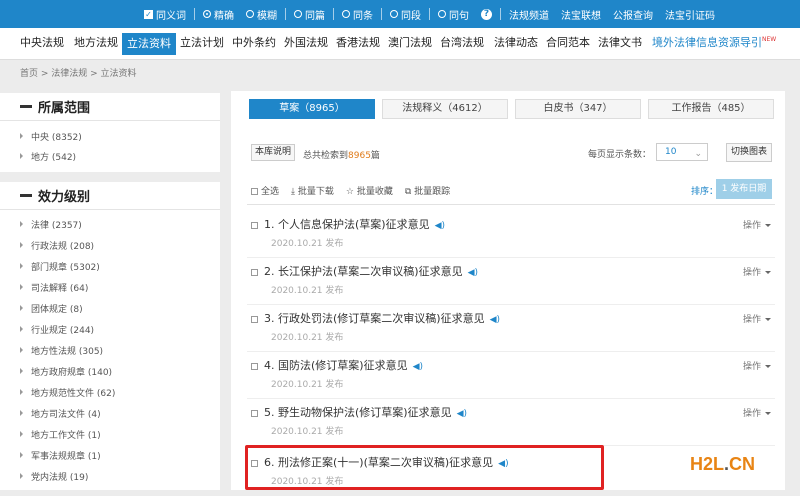 Image resolution: width=800 pixels, height=496 pixels. What do you see at coordinates (405, 14) in the screenshot?
I see `option-same-paragraph: 同段` at bounding box center [405, 14].